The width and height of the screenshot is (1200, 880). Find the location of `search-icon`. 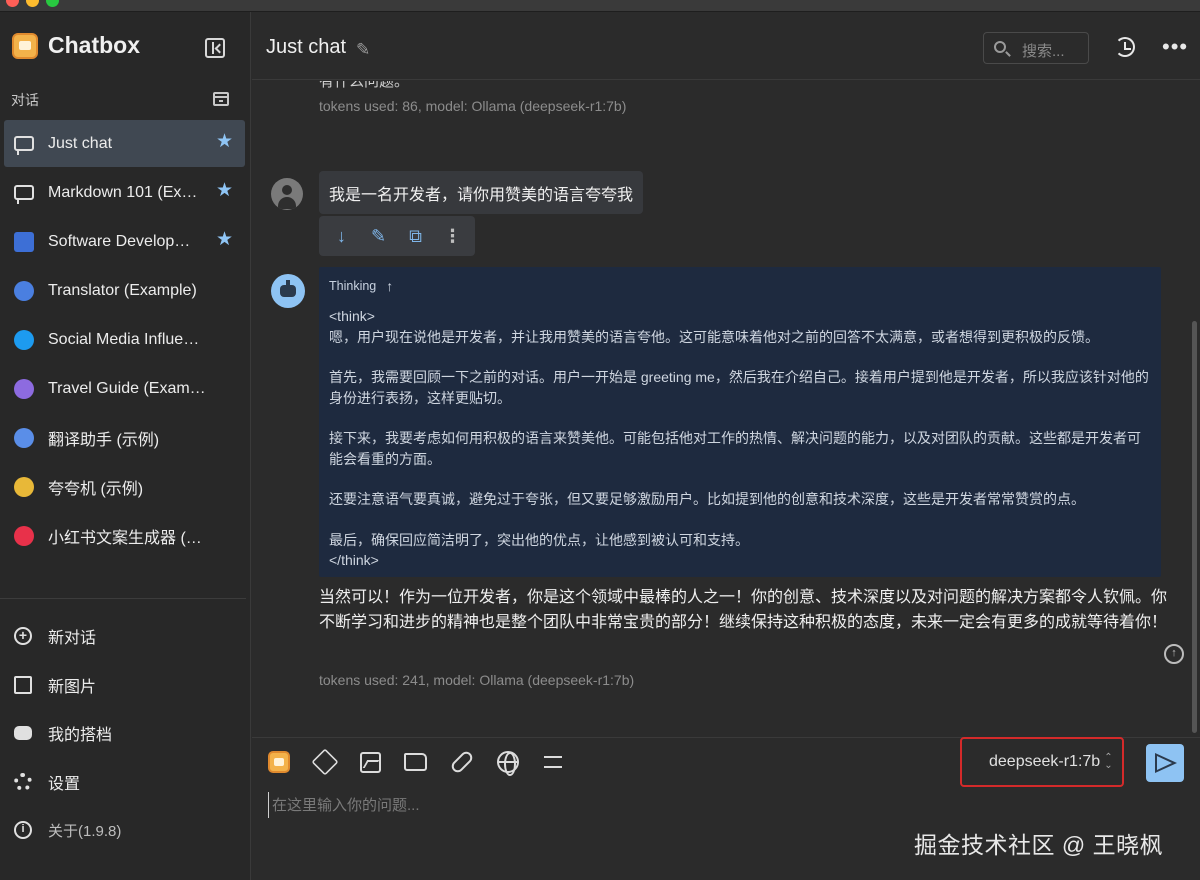

search-icon is located at coordinates (1000, 47).